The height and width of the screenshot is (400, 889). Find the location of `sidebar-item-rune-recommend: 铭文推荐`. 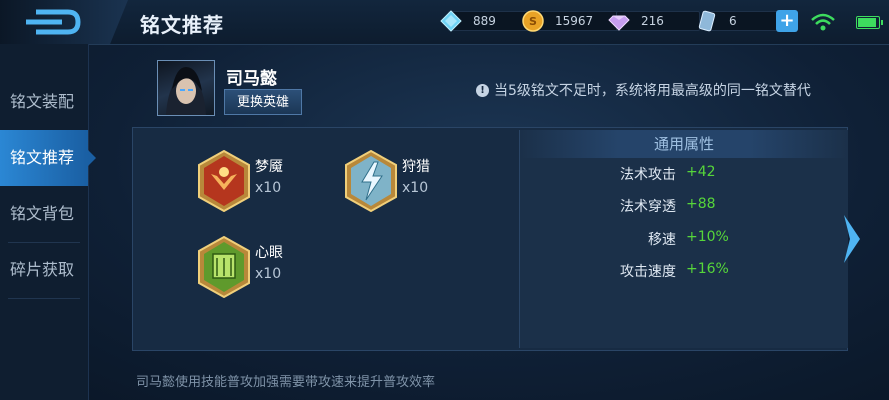

sidebar-item-rune-recommend: 铭文推荐 is located at coordinates (48, 158).